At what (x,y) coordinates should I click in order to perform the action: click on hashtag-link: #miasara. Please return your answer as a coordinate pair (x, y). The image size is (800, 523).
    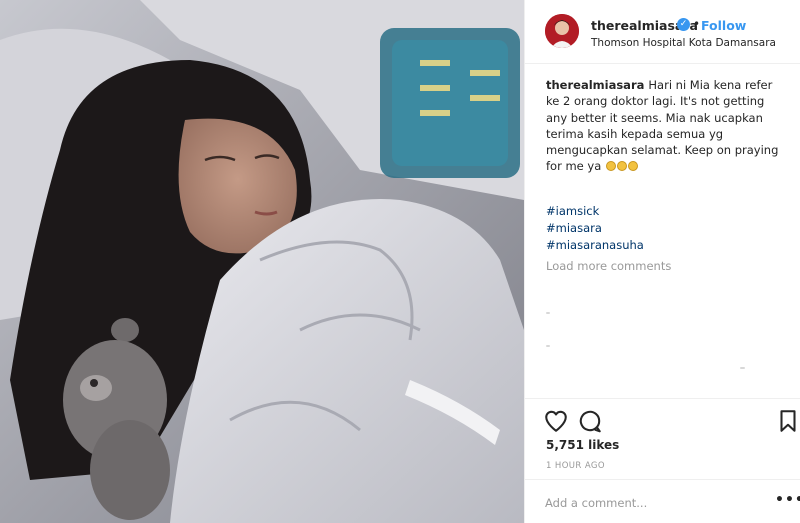
    Looking at the image, I should click on (595, 228).